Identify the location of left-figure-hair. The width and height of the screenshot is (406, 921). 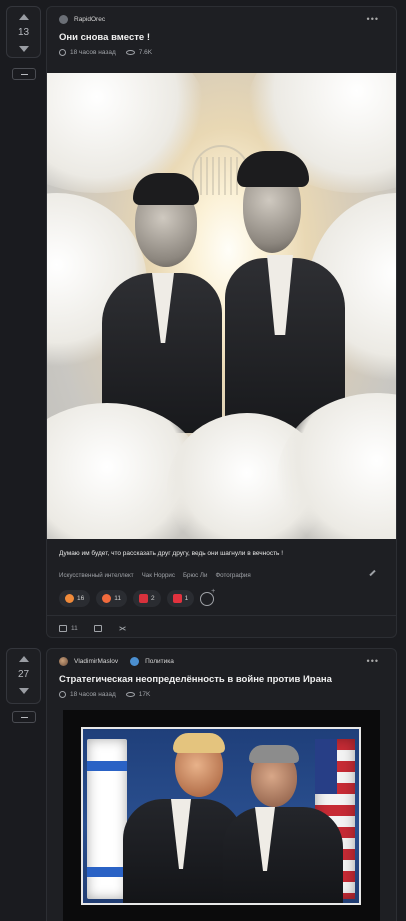
(166, 189).